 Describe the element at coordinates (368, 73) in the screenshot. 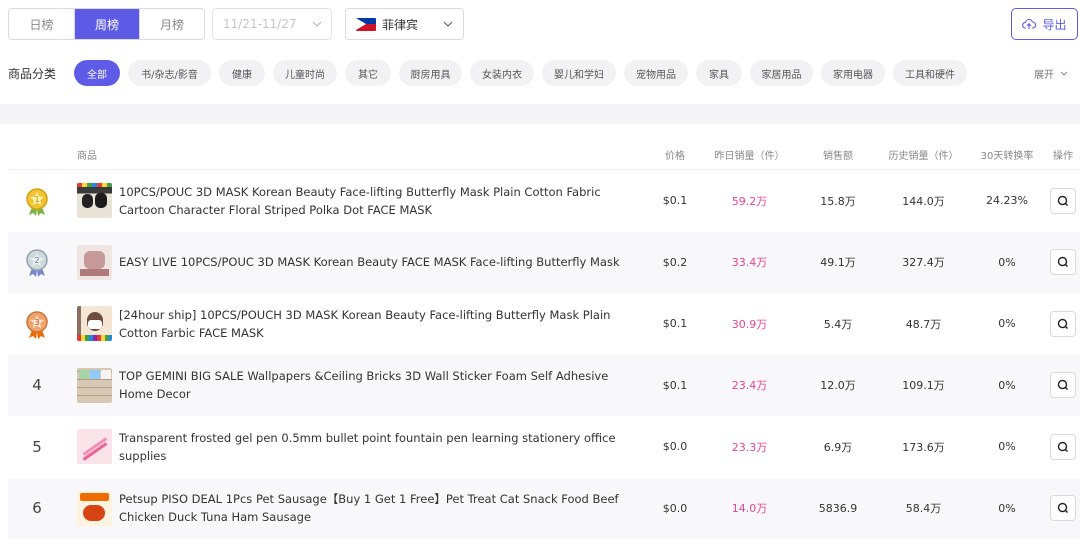

I see `category-chip-other: 其它` at that location.